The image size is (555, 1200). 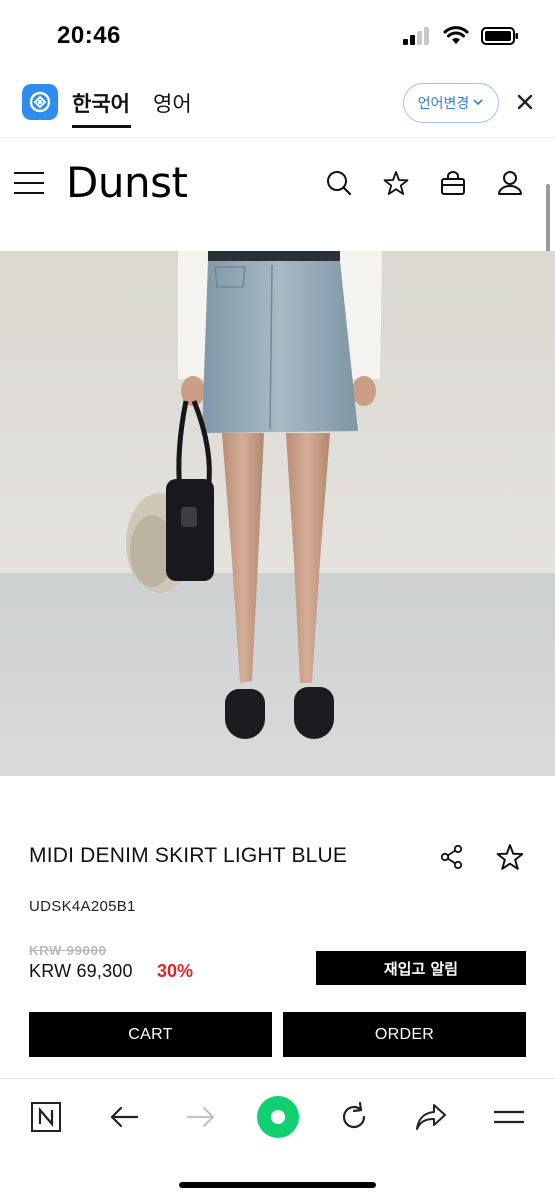 I want to click on reload-icon, so click(x=354, y=1117).